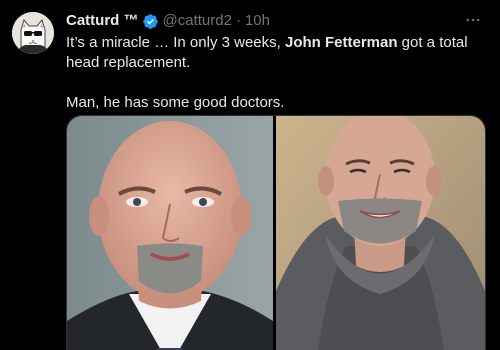 The image size is (500, 350). I want to click on ellipsis-icon, so click(473, 20).